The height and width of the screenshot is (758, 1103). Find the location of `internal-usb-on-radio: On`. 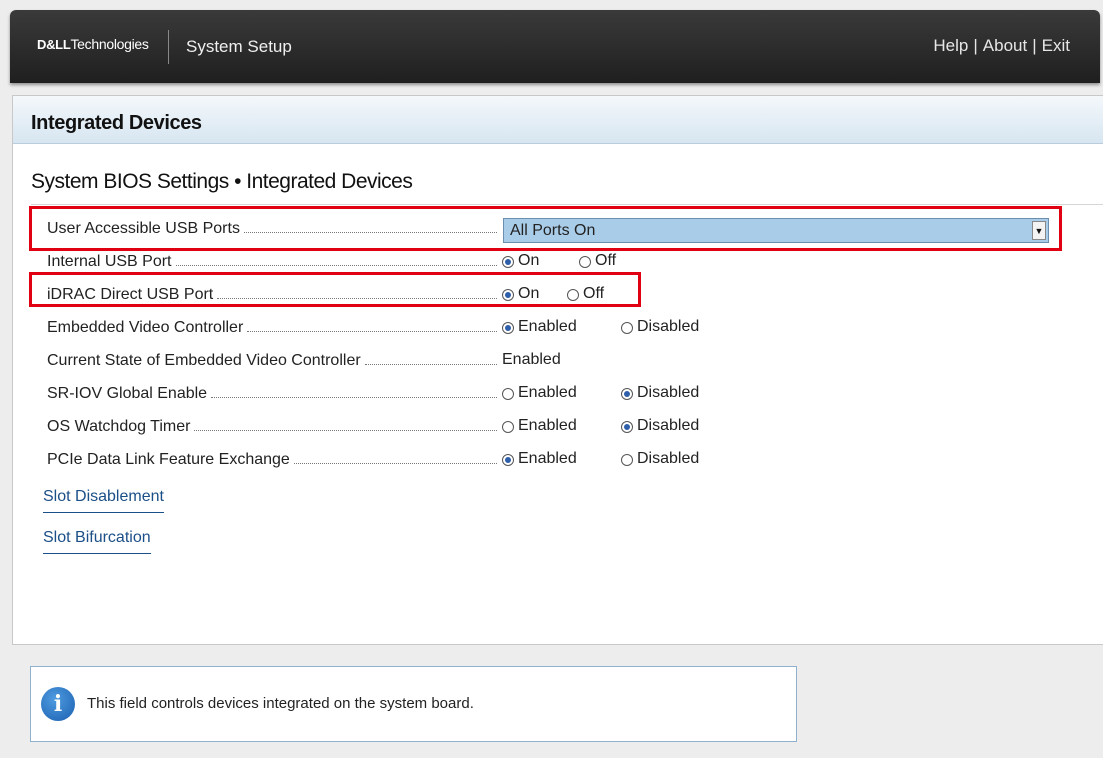

internal-usb-on-radio: On is located at coordinates (520, 261).